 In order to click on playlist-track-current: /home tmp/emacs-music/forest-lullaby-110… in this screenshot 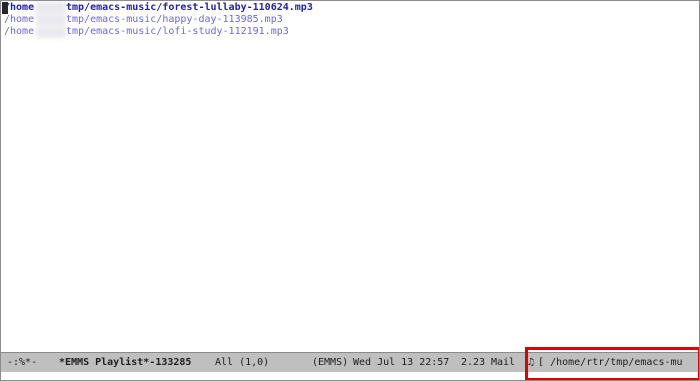, I will do `click(350, 8)`.